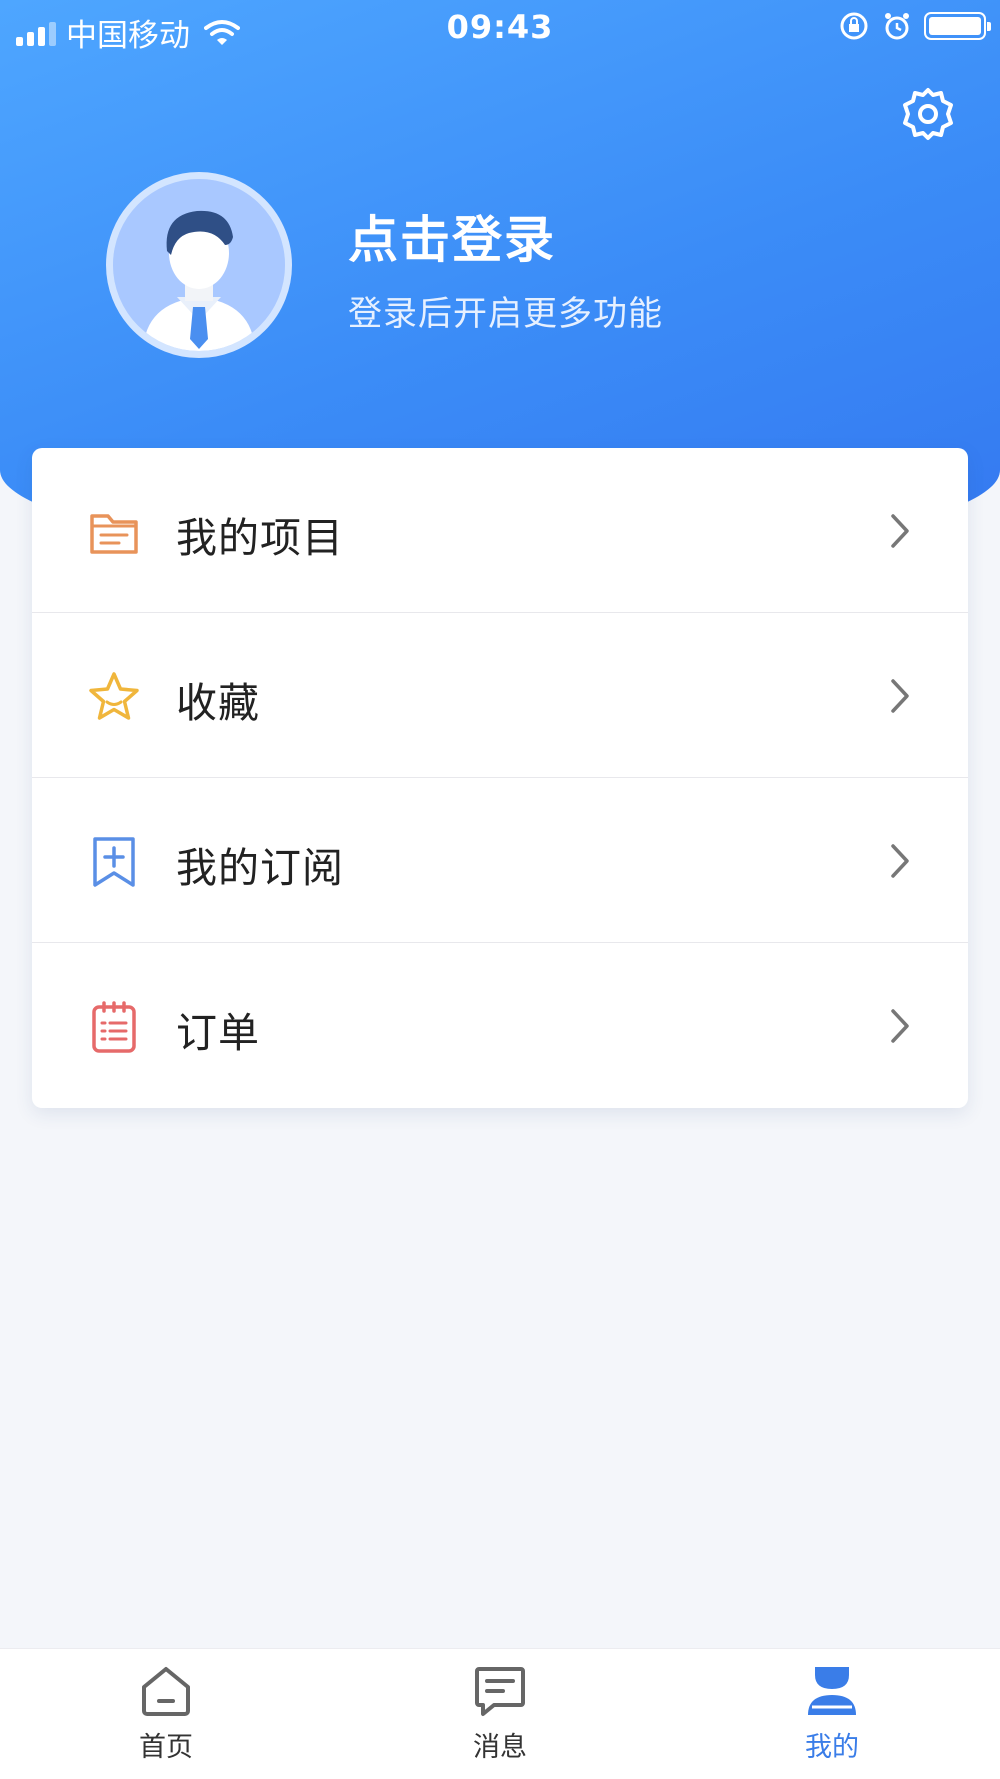 The image size is (1000, 1779). What do you see at coordinates (500, 530) in the screenshot?
I see `menu-item-my-projects: 我的项目` at bounding box center [500, 530].